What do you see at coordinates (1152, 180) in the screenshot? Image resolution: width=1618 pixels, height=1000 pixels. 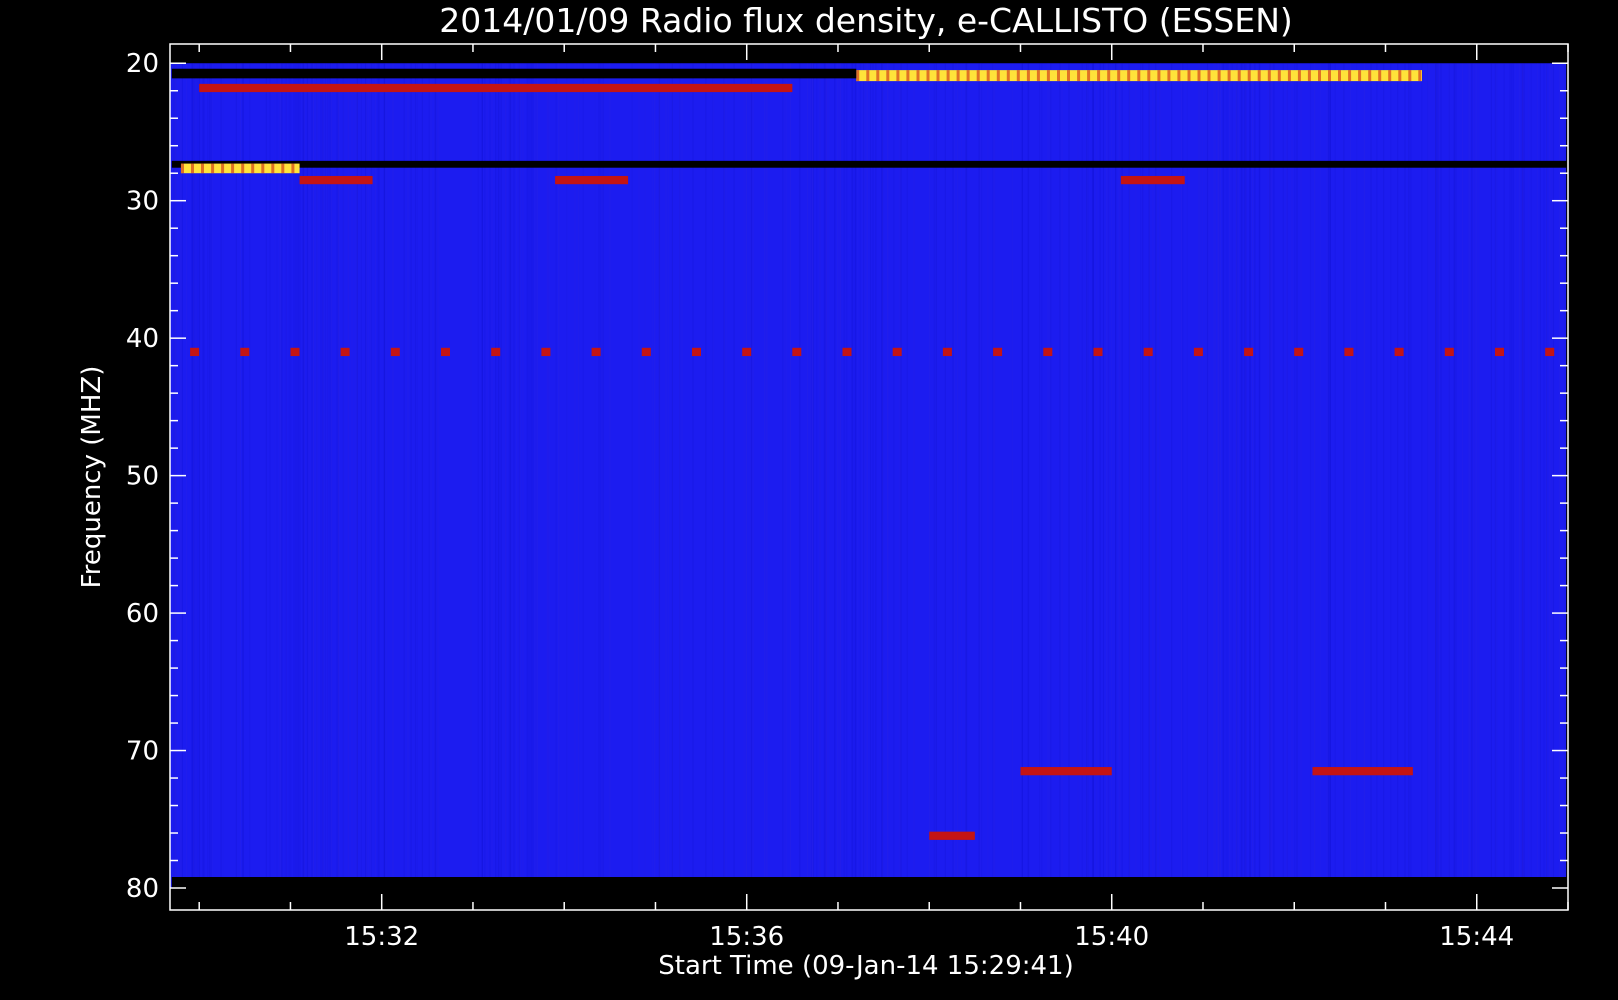 I see `feature-emission-patch` at bounding box center [1152, 180].